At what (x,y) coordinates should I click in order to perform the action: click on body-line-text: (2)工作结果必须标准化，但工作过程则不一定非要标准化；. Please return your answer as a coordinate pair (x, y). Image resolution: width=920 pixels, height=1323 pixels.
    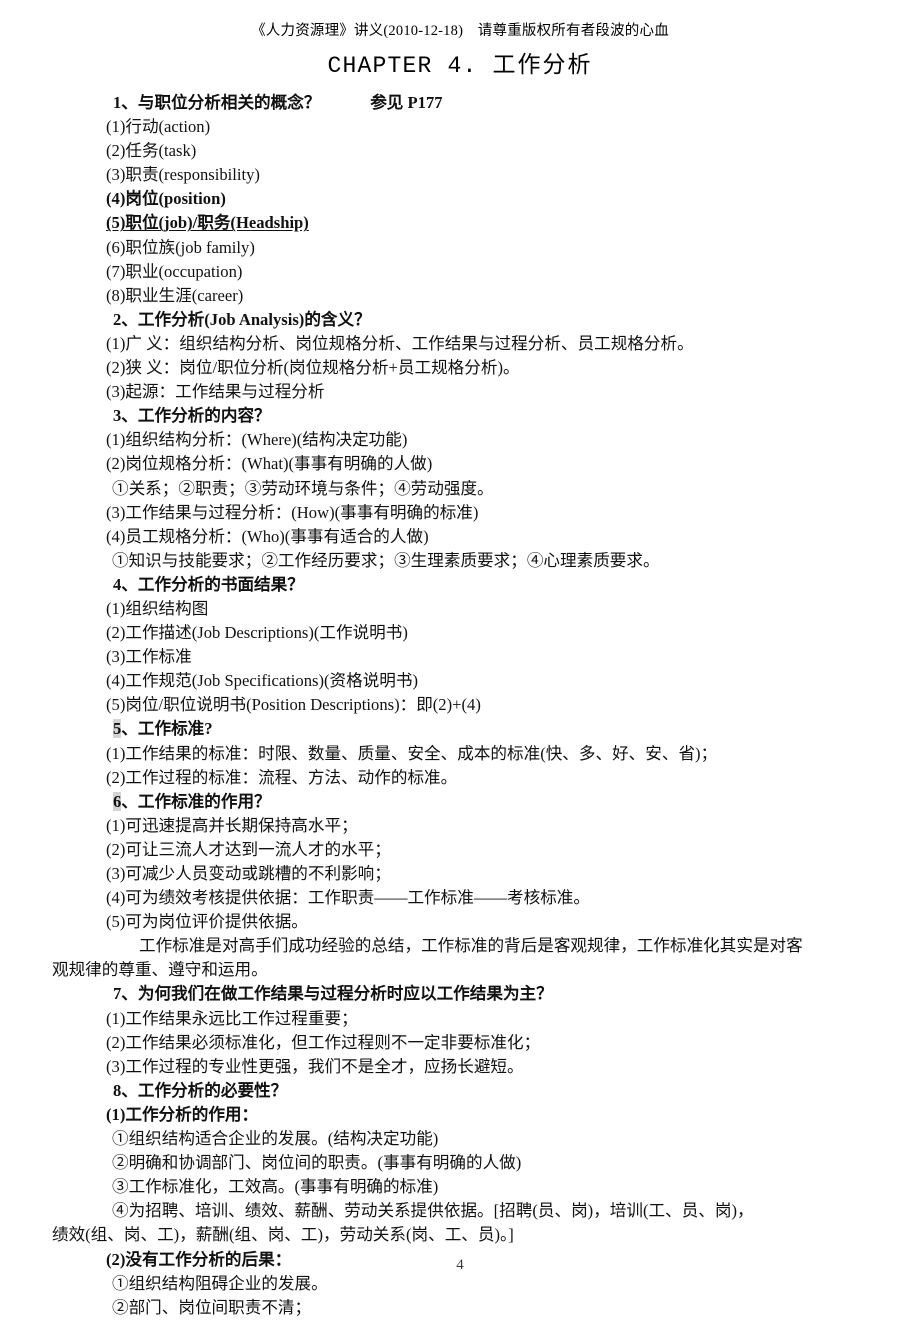
    Looking at the image, I should click on (323, 1042).